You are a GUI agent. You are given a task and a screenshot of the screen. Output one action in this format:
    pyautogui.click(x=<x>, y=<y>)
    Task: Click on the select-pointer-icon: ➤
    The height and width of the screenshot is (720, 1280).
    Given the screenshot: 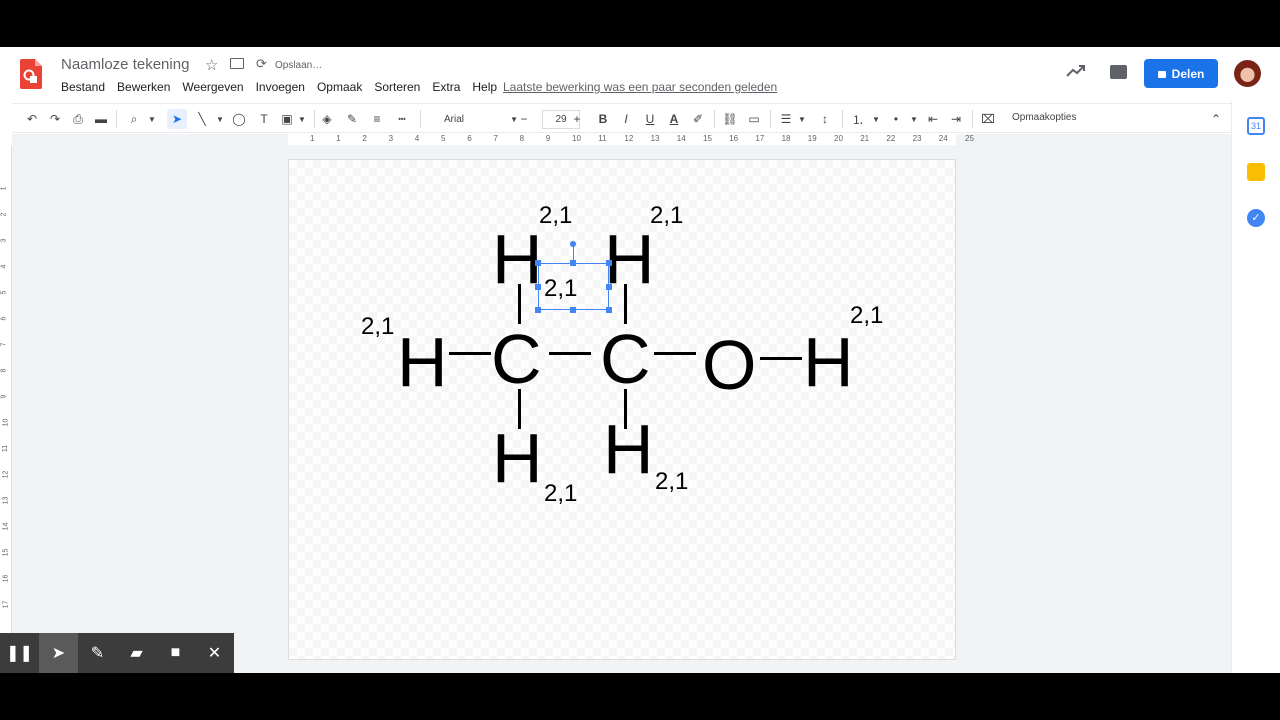 What is the action you would take?
    pyautogui.click(x=177, y=119)
    